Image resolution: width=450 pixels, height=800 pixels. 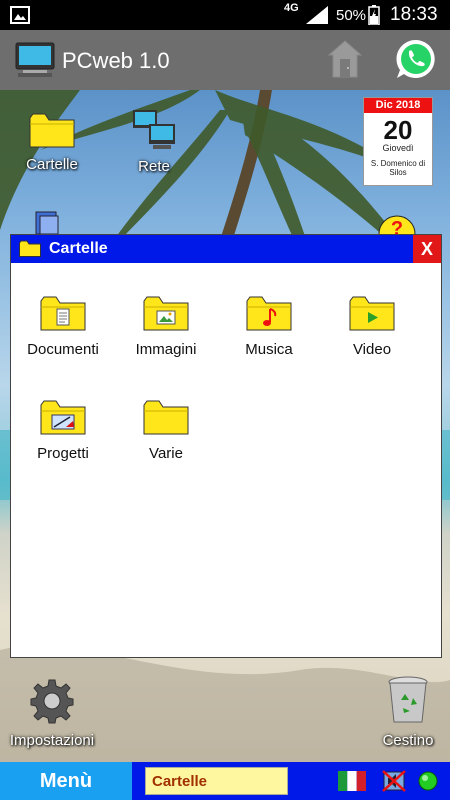 I want to click on folder-immagini: Immagini, so click(x=166, y=326).